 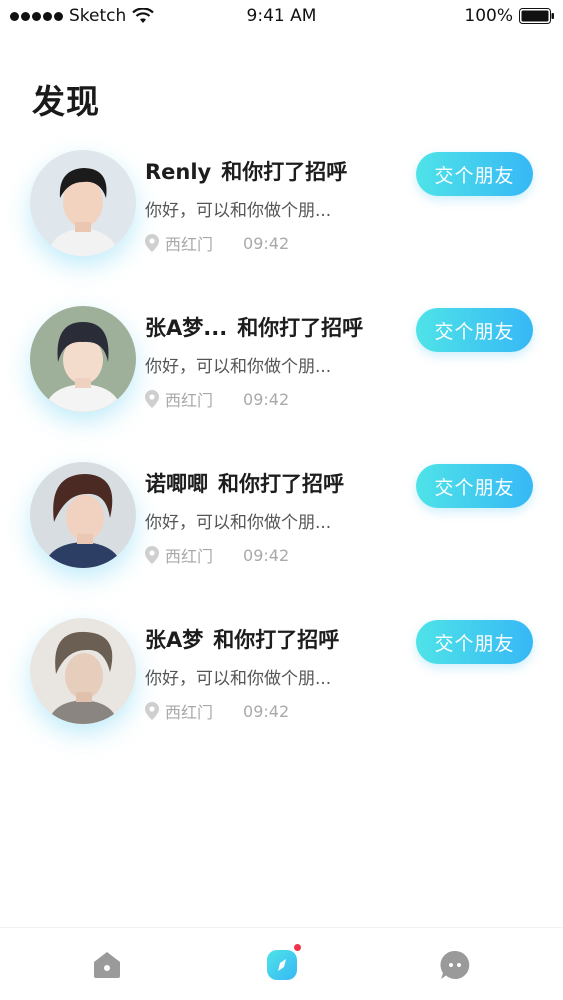 I want to click on item-title: 张A梦 和你打了招呼, so click(x=242, y=639).